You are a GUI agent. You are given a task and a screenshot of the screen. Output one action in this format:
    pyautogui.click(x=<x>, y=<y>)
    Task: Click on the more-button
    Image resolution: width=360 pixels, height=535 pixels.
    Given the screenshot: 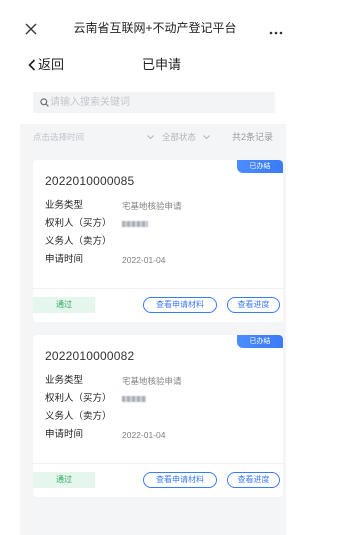 What is the action you would take?
    pyautogui.click(x=276, y=29)
    